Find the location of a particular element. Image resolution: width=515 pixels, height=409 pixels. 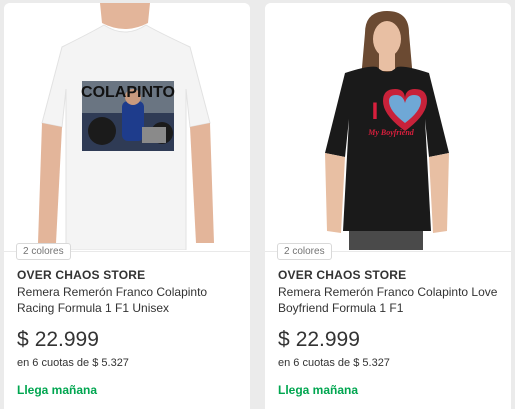

print-letter: I is located at coordinates (375, 111).